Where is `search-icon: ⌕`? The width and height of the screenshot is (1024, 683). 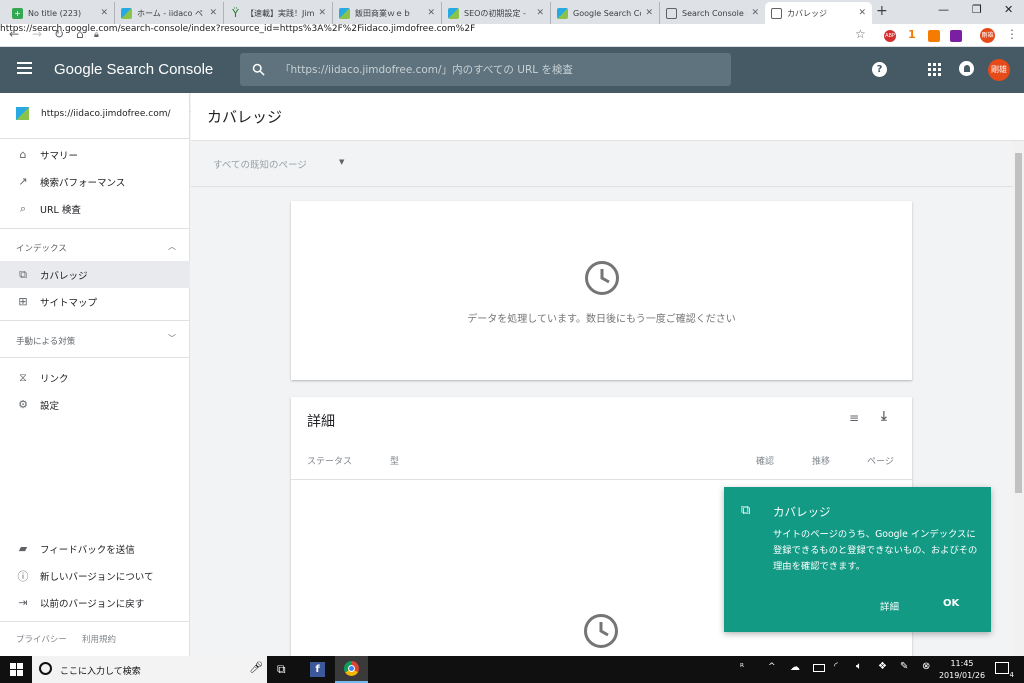 search-icon: ⌕ is located at coordinates (23, 208).